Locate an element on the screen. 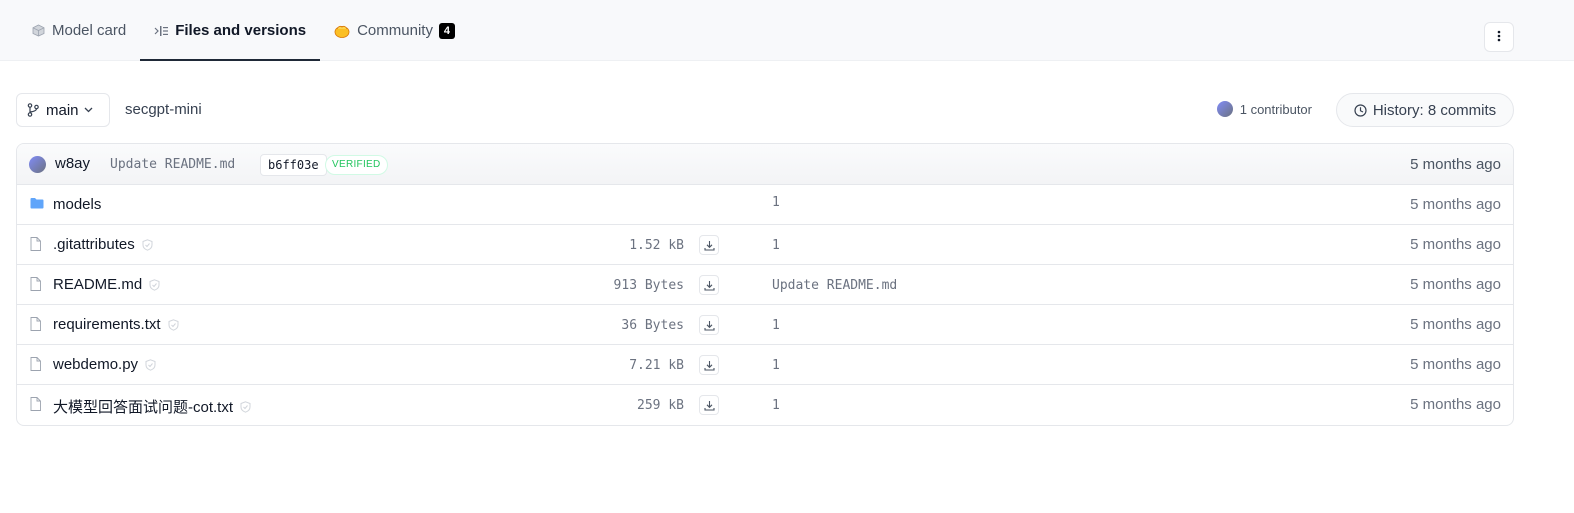  file-name: .gitattributes is located at coordinates (94, 244).